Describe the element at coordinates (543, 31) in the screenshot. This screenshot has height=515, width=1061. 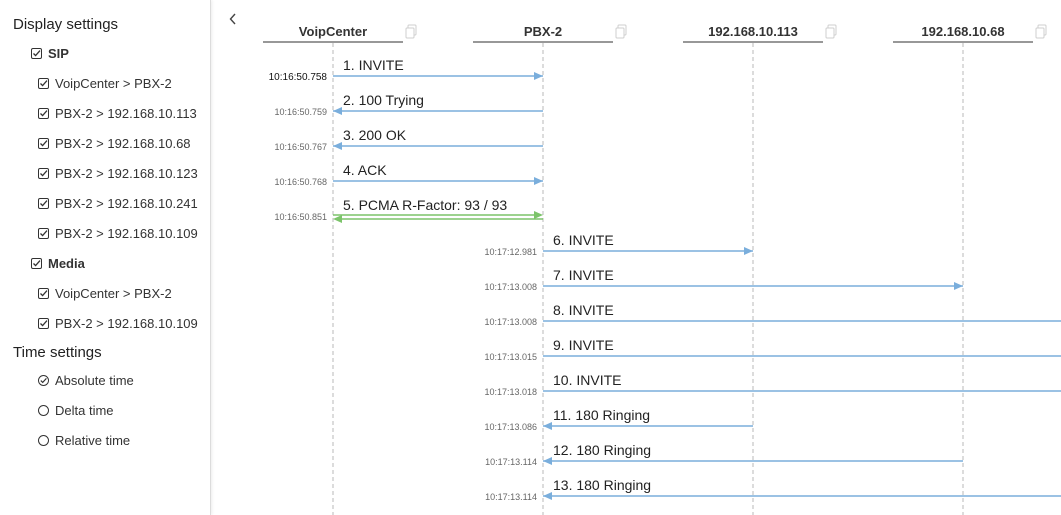
I see `participant-label: PBX-2` at that location.